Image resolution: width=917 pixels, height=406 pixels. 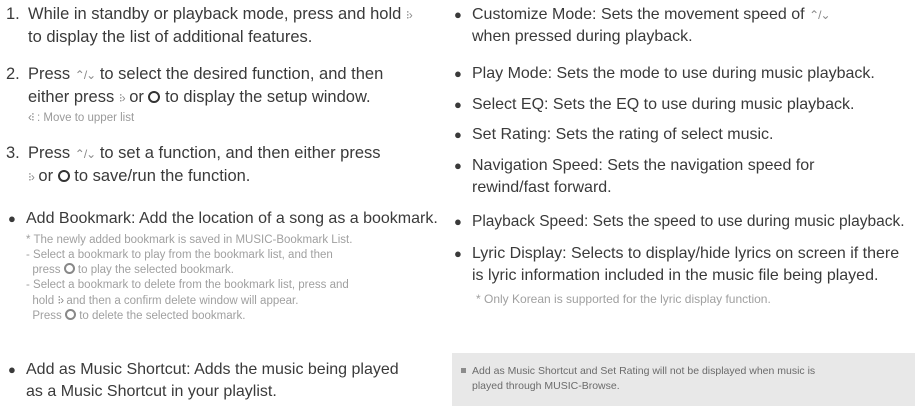 I want to click on note-box-line2: played through MUSIC-Browse., so click(x=546, y=386).